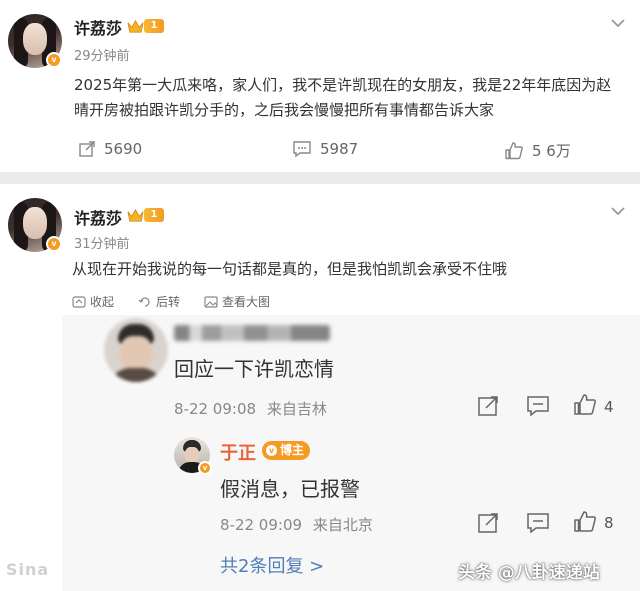 This screenshot has width=640, height=591. Describe the element at coordinates (284, 110) in the screenshot. I see `post-content-line: 晴开房被拍跟许凯分手的，之后我会慢慢把所有事情都告诉大家` at that location.